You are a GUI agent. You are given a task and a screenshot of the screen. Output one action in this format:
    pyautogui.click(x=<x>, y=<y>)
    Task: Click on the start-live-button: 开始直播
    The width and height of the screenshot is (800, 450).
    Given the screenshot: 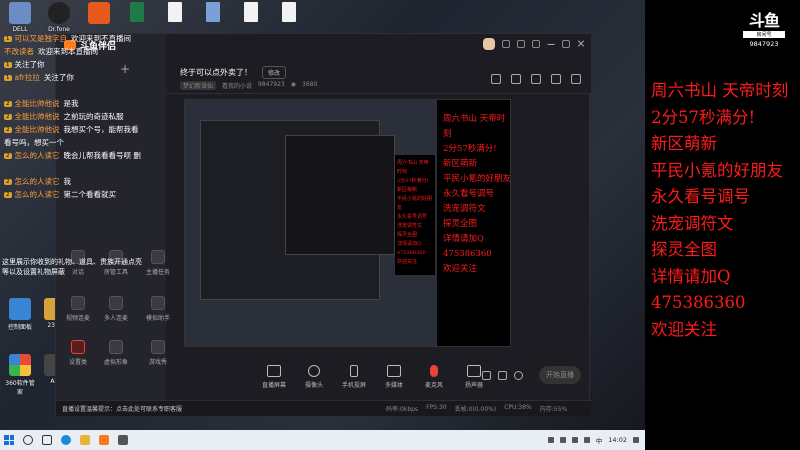 What is the action you would take?
    pyautogui.click(x=560, y=375)
    